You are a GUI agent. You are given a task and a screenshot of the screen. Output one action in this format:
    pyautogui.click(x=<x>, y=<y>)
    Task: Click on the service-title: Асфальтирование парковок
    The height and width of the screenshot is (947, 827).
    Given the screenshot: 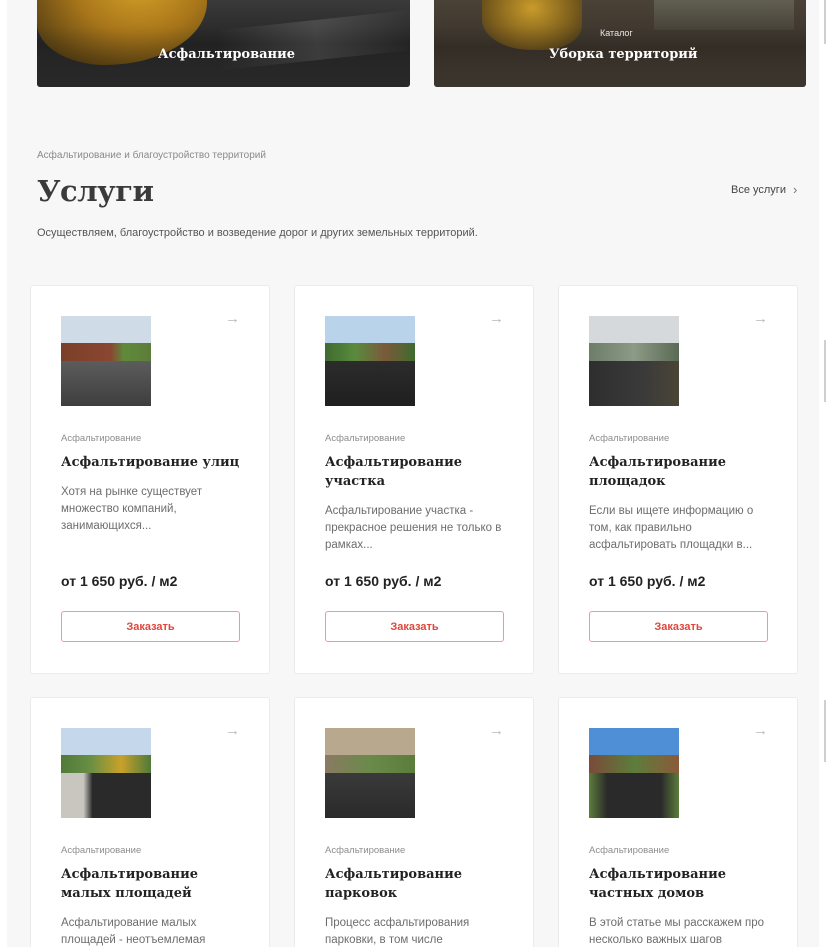 What is the action you would take?
    pyautogui.click(x=420, y=884)
    